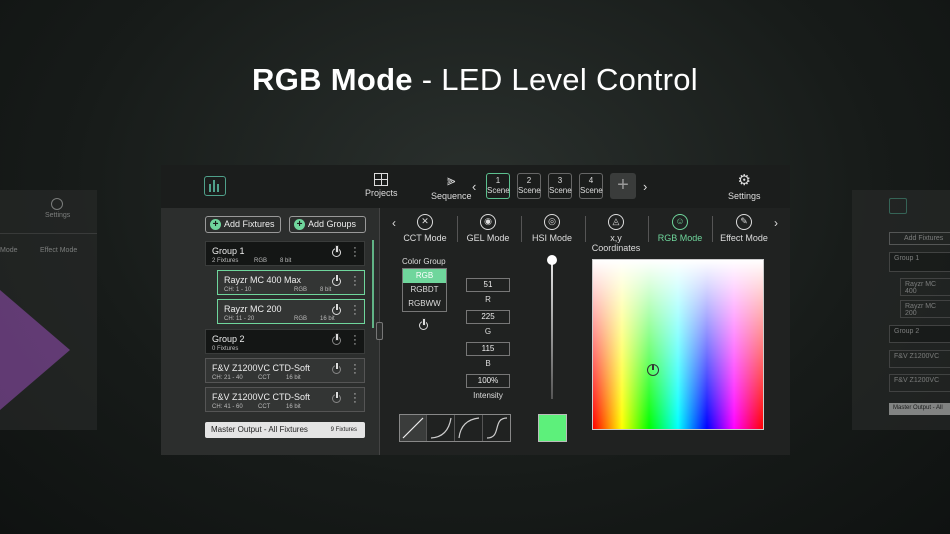  I want to click on mode-label: GEL Mode, so click(488, 238).